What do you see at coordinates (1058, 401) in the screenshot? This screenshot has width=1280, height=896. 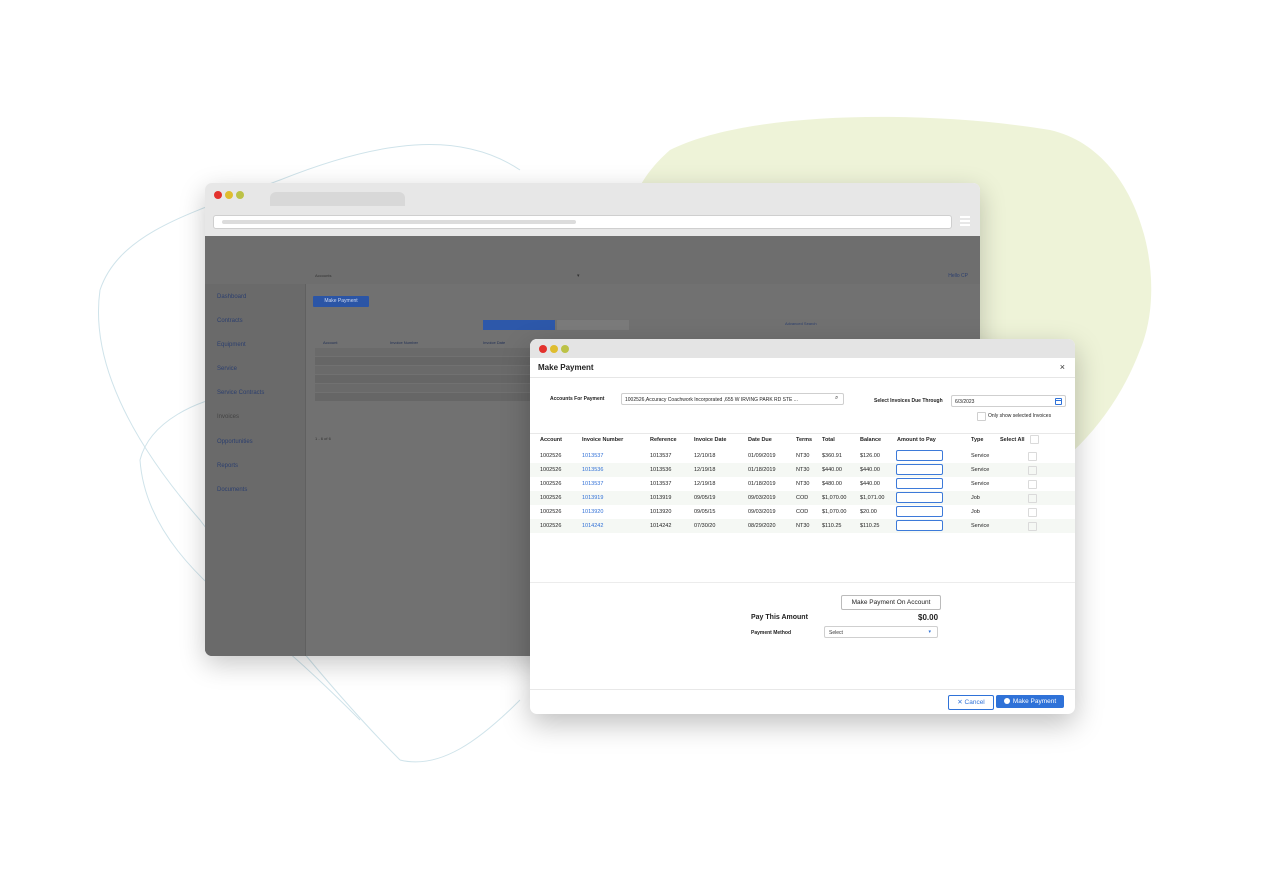 I see `calendar-icon` at bounding box center [1058, 401].